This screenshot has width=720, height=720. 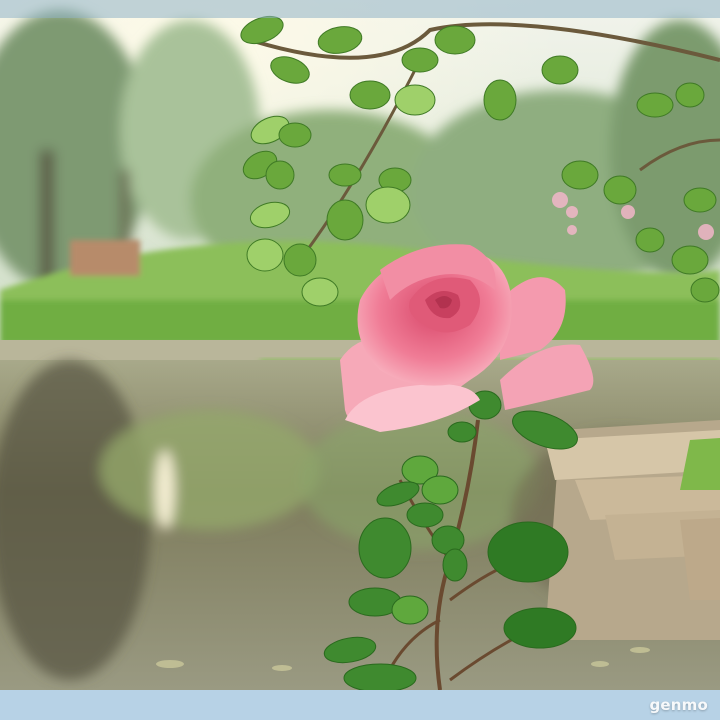 I want to click on genmo-watermark: genmo, so click(x=678, y=705).